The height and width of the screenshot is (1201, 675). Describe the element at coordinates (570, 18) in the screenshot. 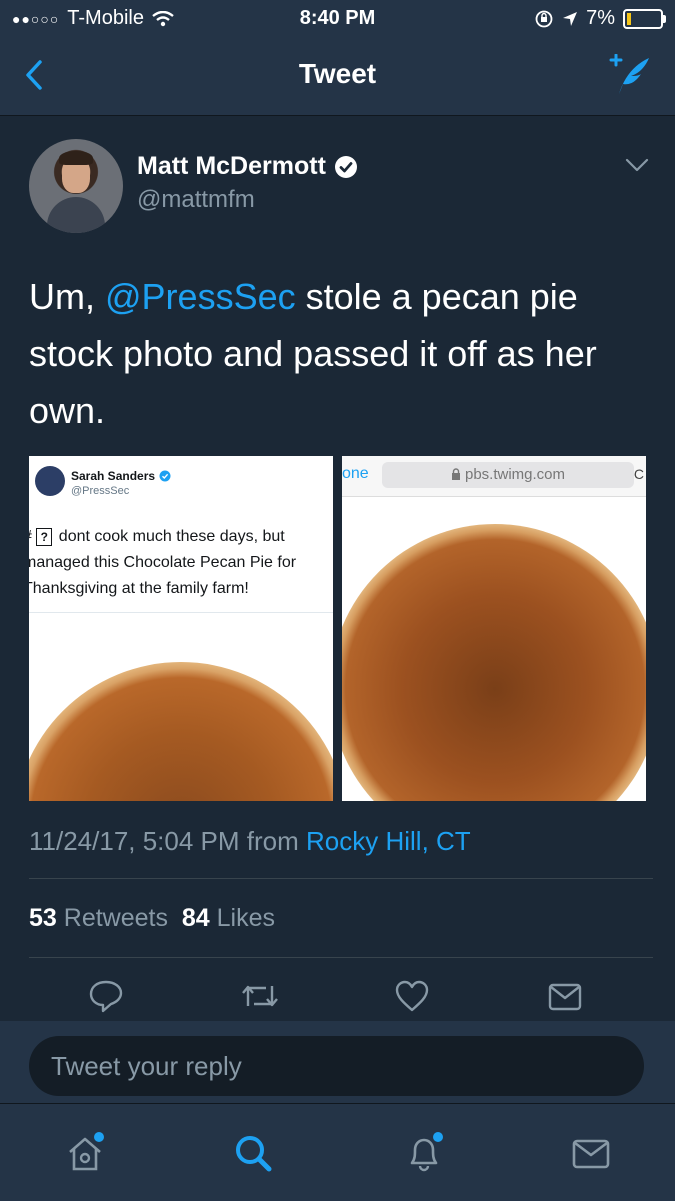

I see `location-icon` at that location.